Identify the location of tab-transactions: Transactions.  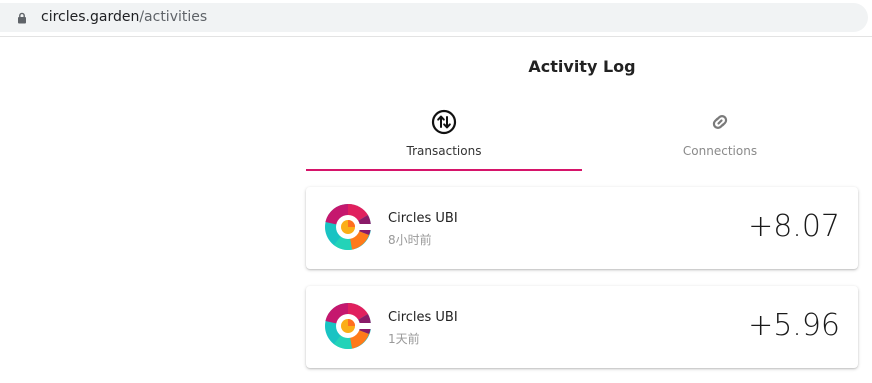
(444, 138).